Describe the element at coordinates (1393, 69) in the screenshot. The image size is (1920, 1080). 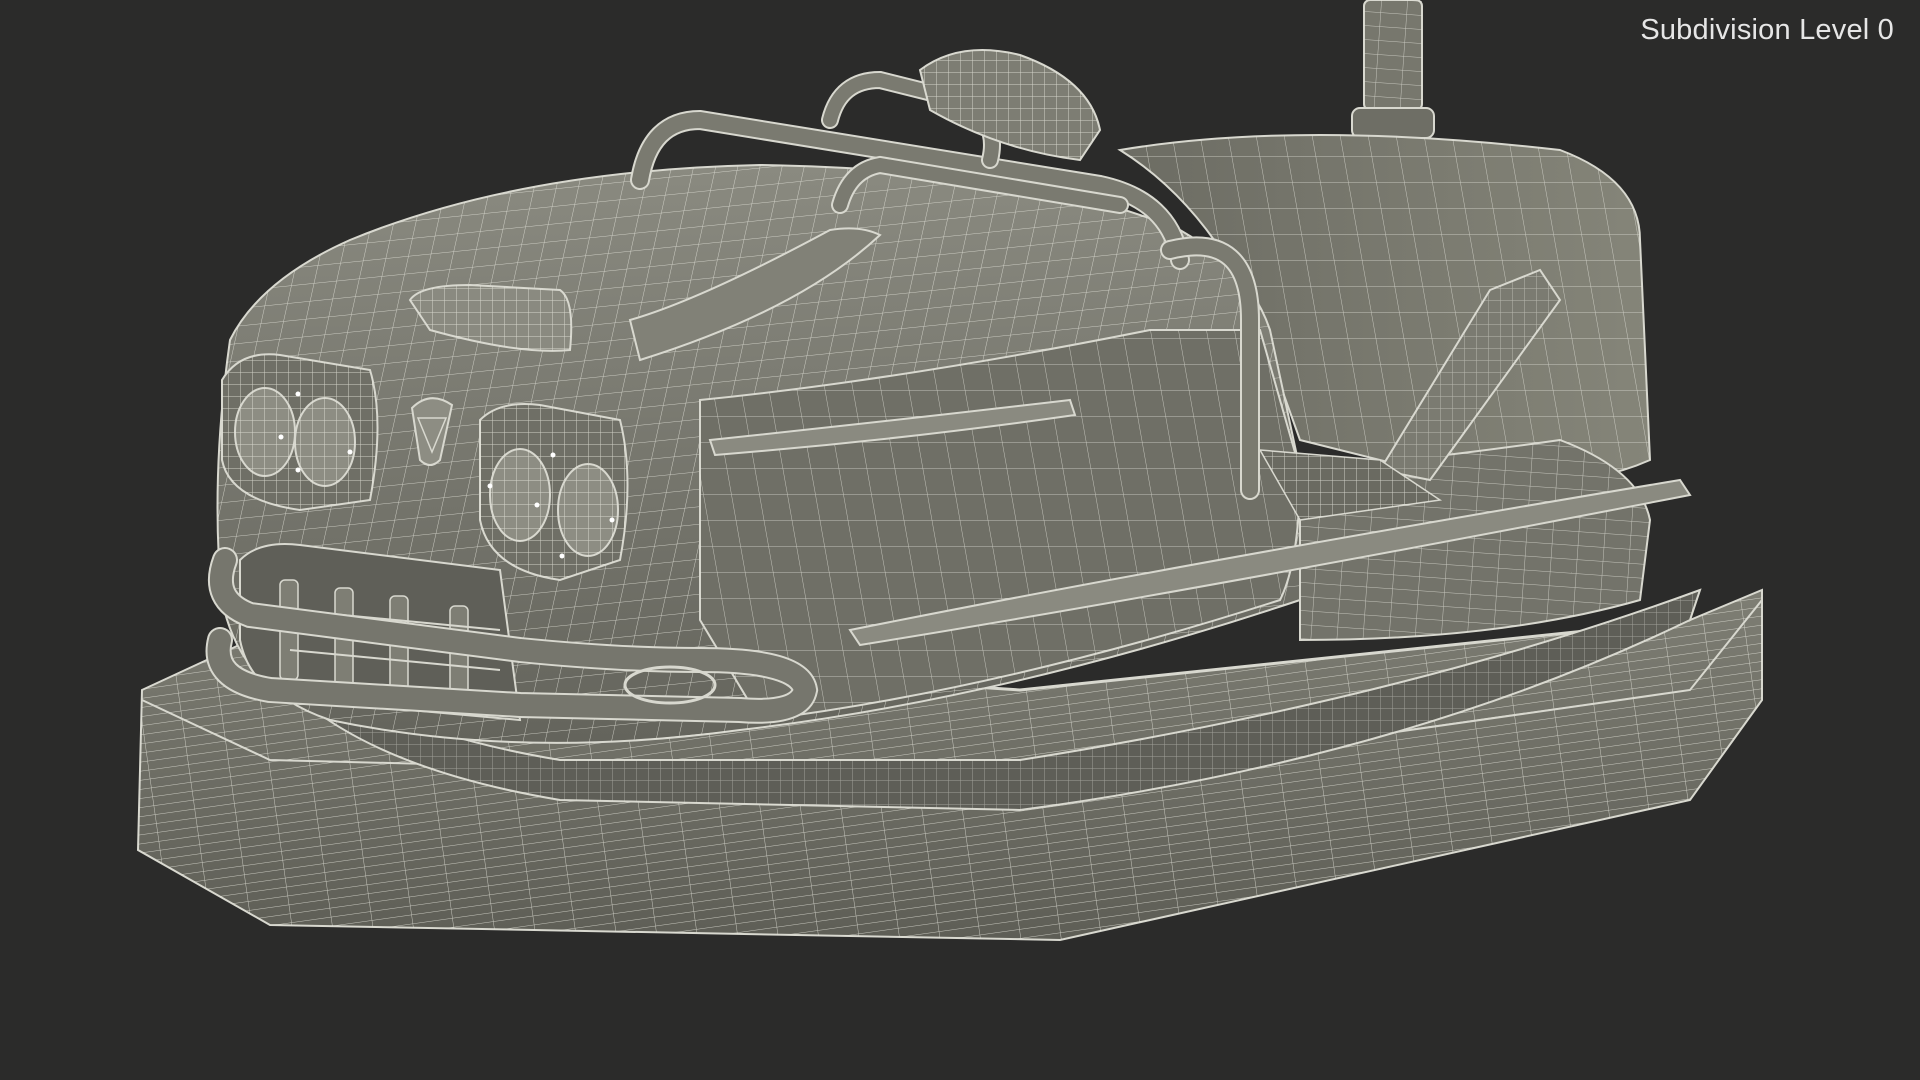
I see `antenna-pole` at that location.